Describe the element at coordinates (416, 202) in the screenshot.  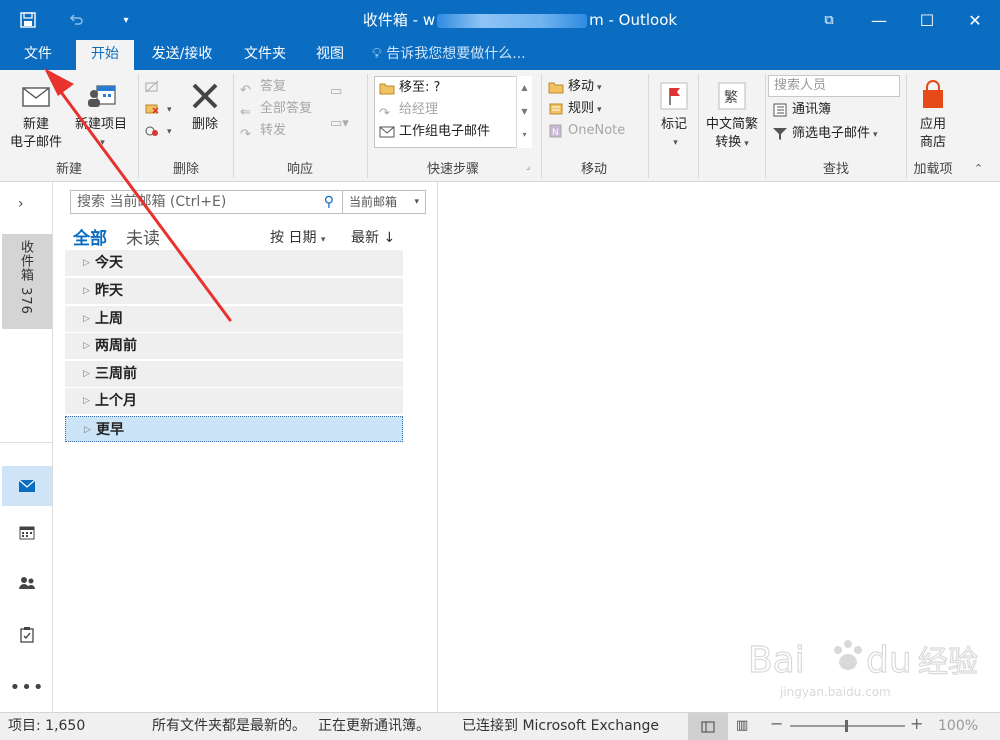
I see `chevron-down-icon: ▾` at that location.